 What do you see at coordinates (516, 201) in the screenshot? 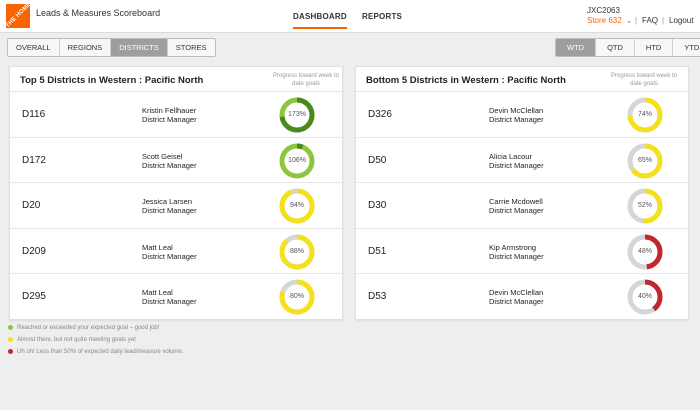
I see `manager-name: Carrie Mcdowell` at bounding box center [516, 201].